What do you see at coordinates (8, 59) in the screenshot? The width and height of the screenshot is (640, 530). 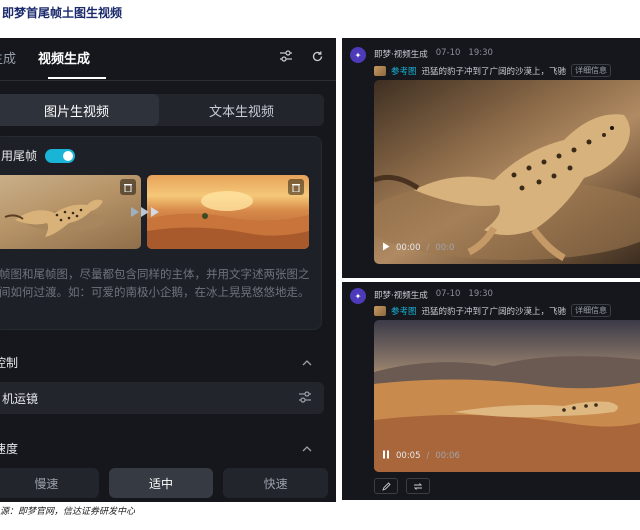 I see `tab-image-generation: 生成` at bounding box center [8, 59].